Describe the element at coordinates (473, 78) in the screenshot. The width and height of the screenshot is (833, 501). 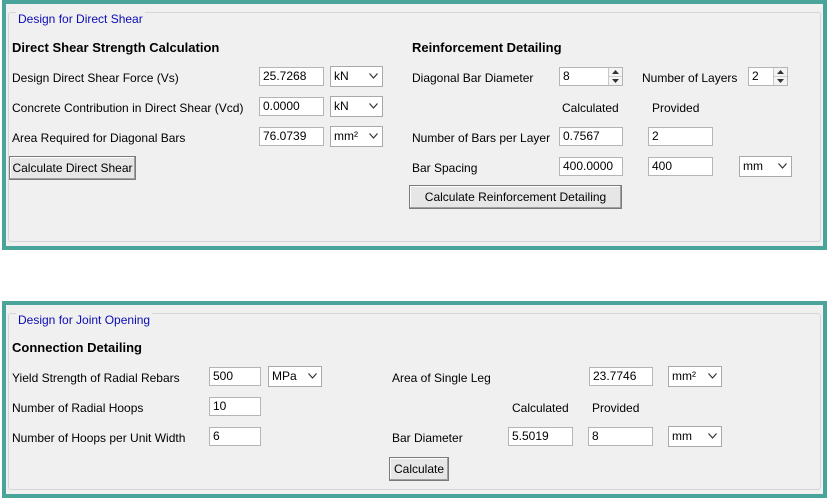
I see `diagonal-bar-diameter-label: Diagonal Bar Diameter` at that location.